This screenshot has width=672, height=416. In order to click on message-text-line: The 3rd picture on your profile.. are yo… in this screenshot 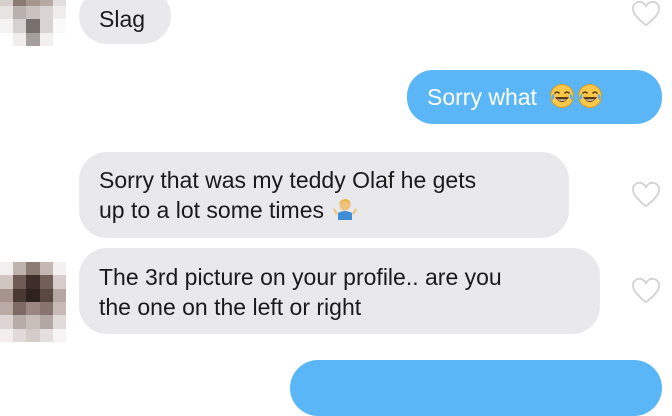, I will do `click(300, 277)`.